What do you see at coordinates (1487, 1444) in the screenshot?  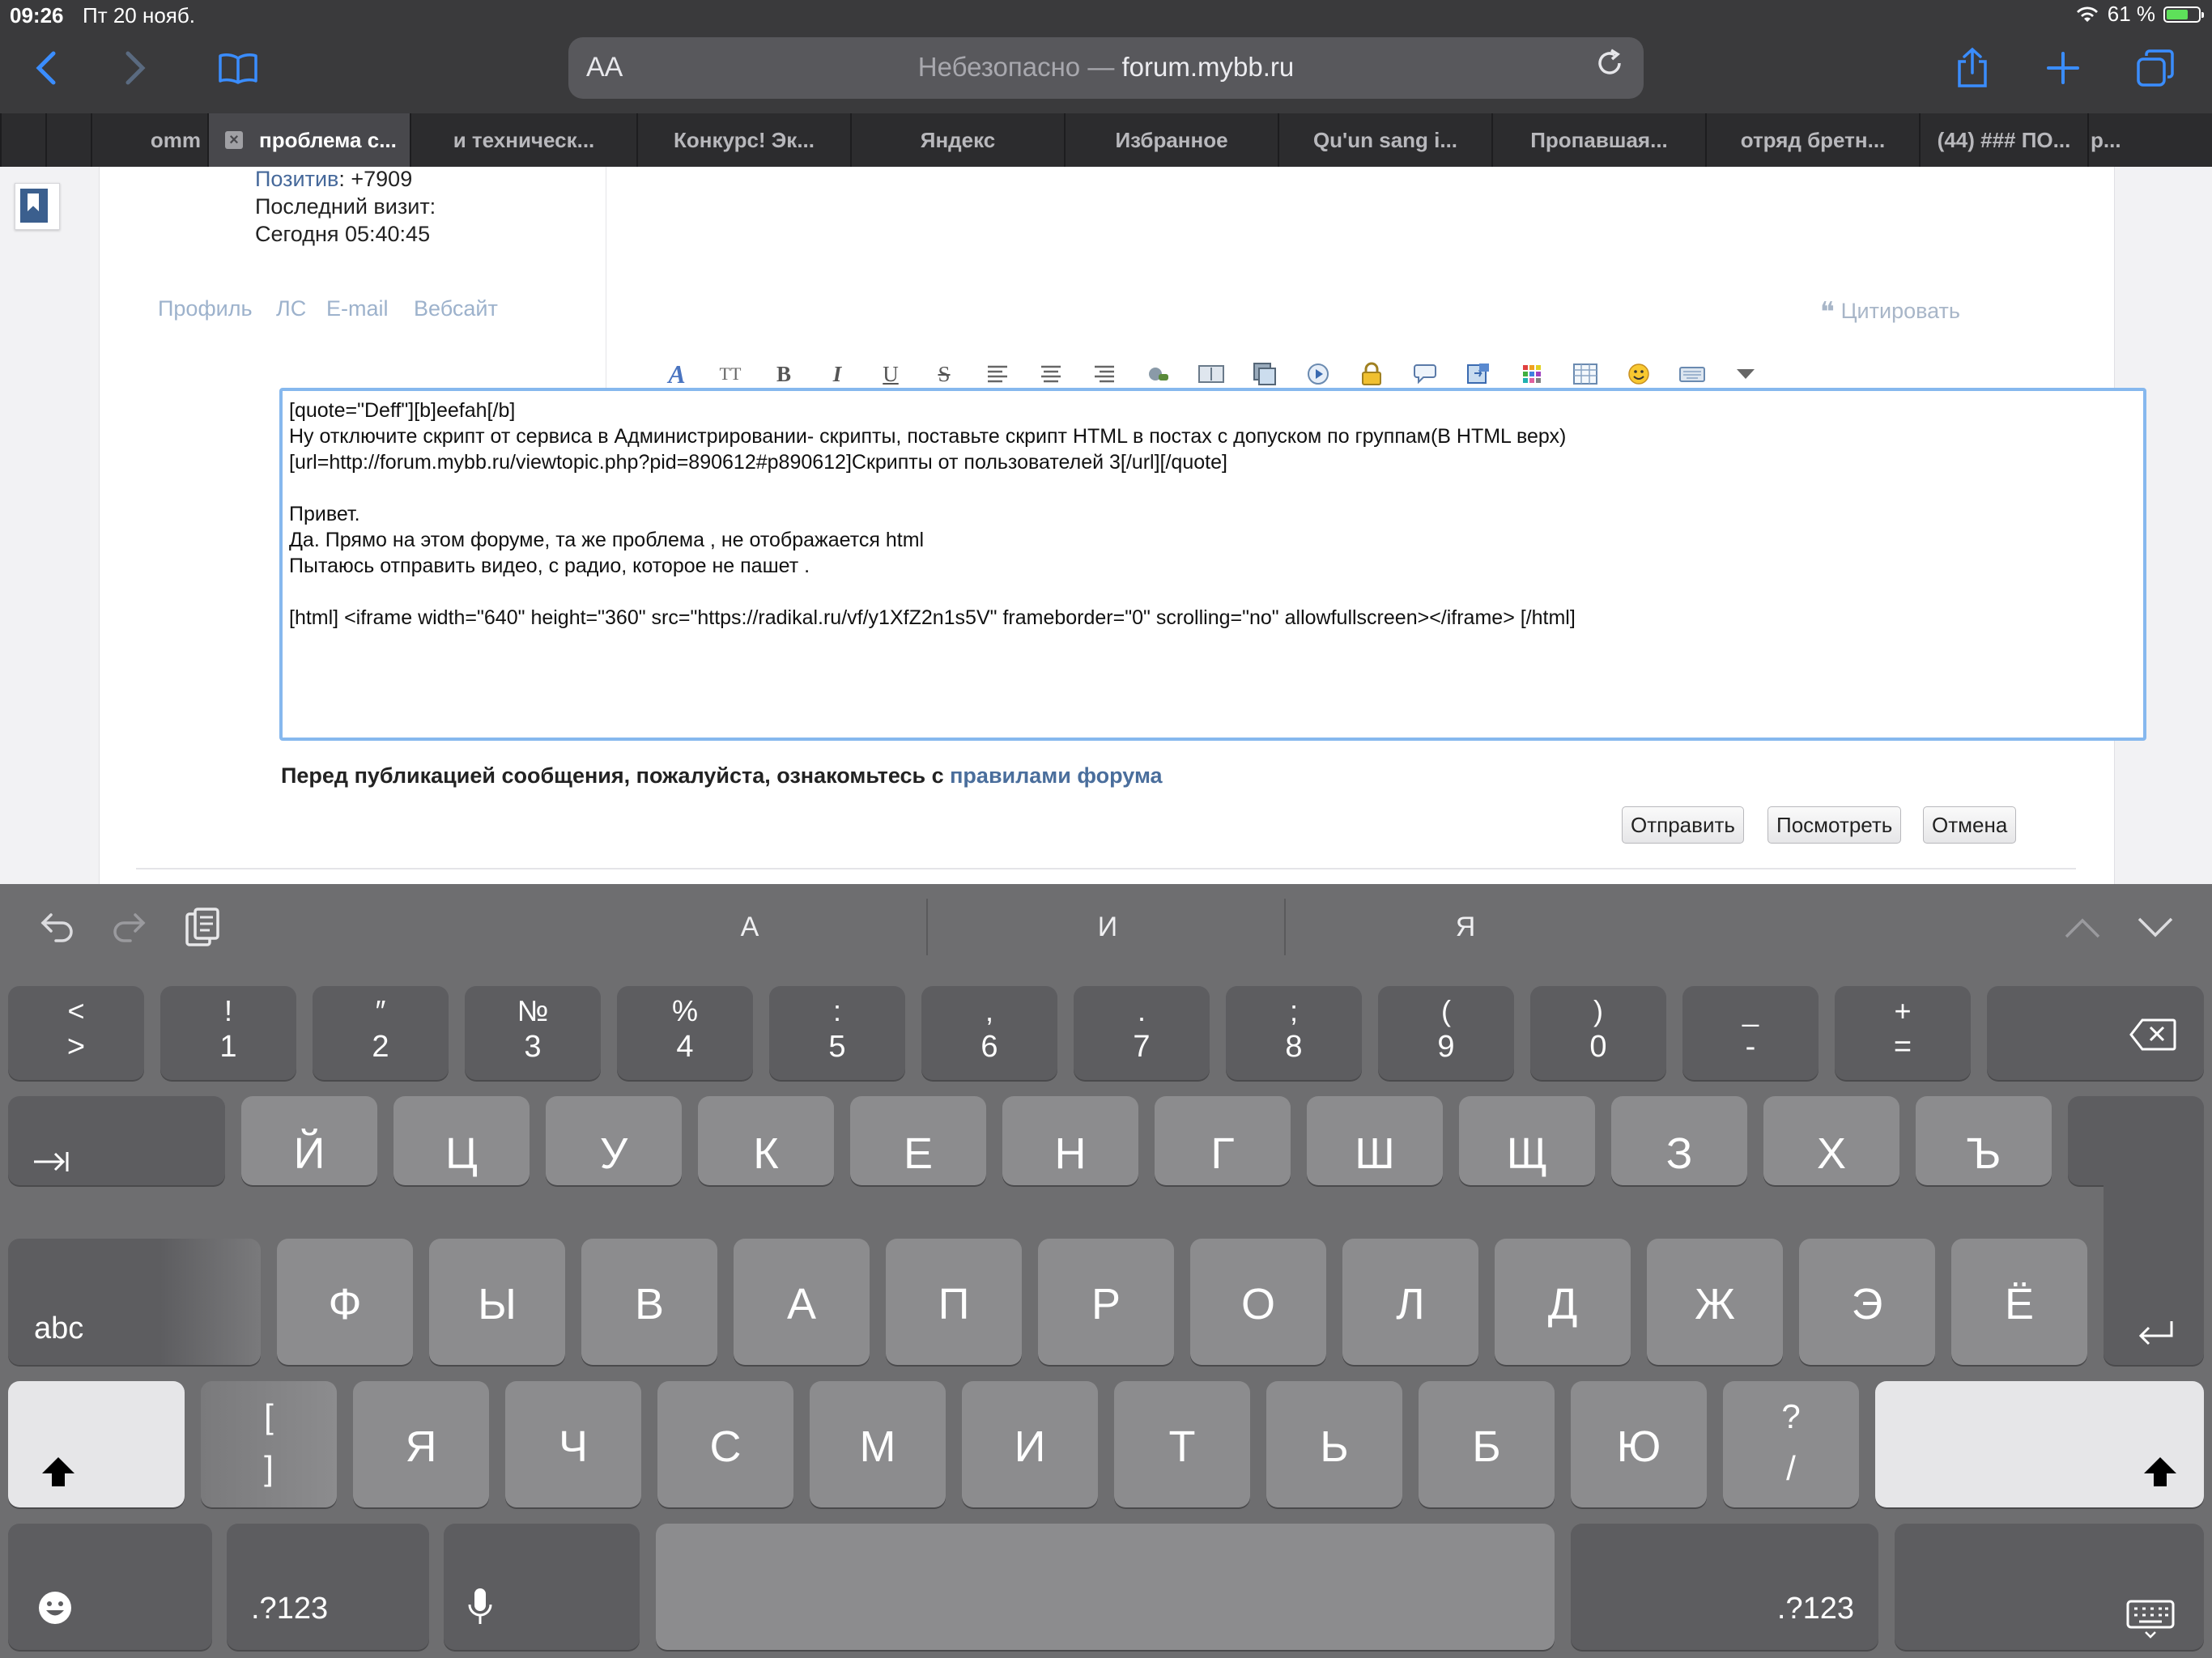 I see `key-letter: Б` at bounding box center [1487, 1444].